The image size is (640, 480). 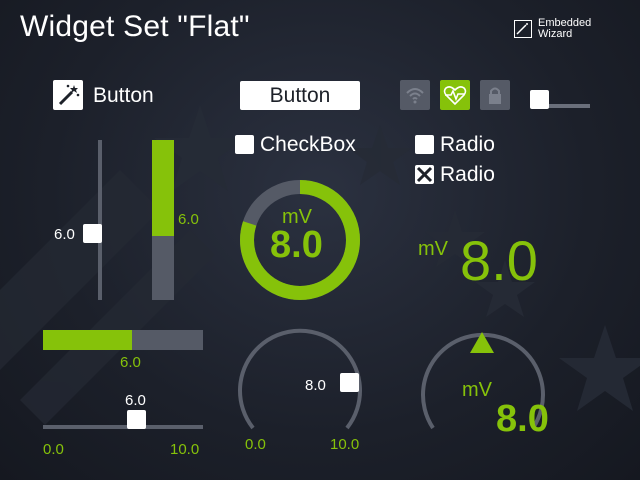 What do you see at coordinates (296, 245) in the screenshot?
I see `ring-gauge-value: 8.0` at bounding box center [296, 245].